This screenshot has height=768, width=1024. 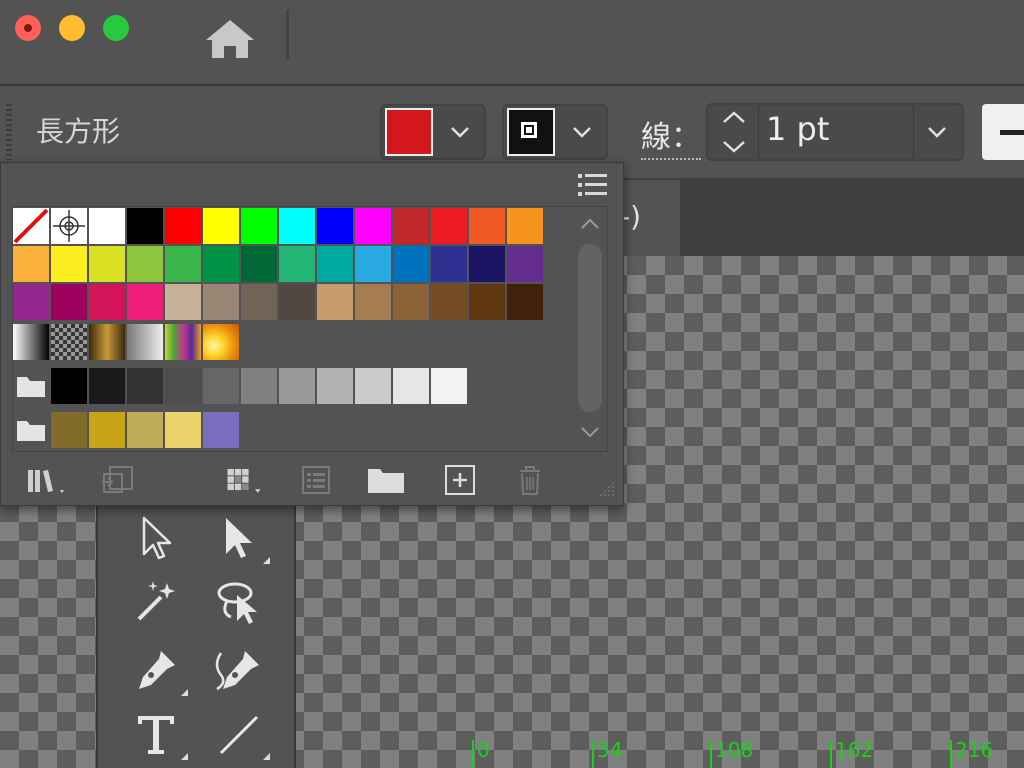 What do you see at coordinates (530, 480) in the screenshot?
I see `delete-swatch-icon` at bounding box center [530, 480].